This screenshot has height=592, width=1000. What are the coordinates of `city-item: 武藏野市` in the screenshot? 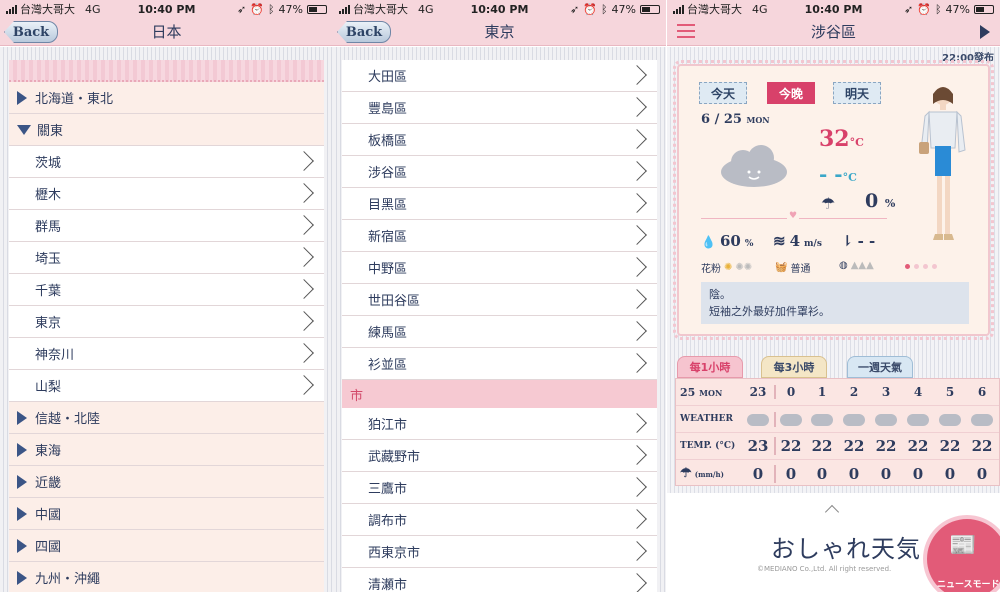 It's located at (499, 456).